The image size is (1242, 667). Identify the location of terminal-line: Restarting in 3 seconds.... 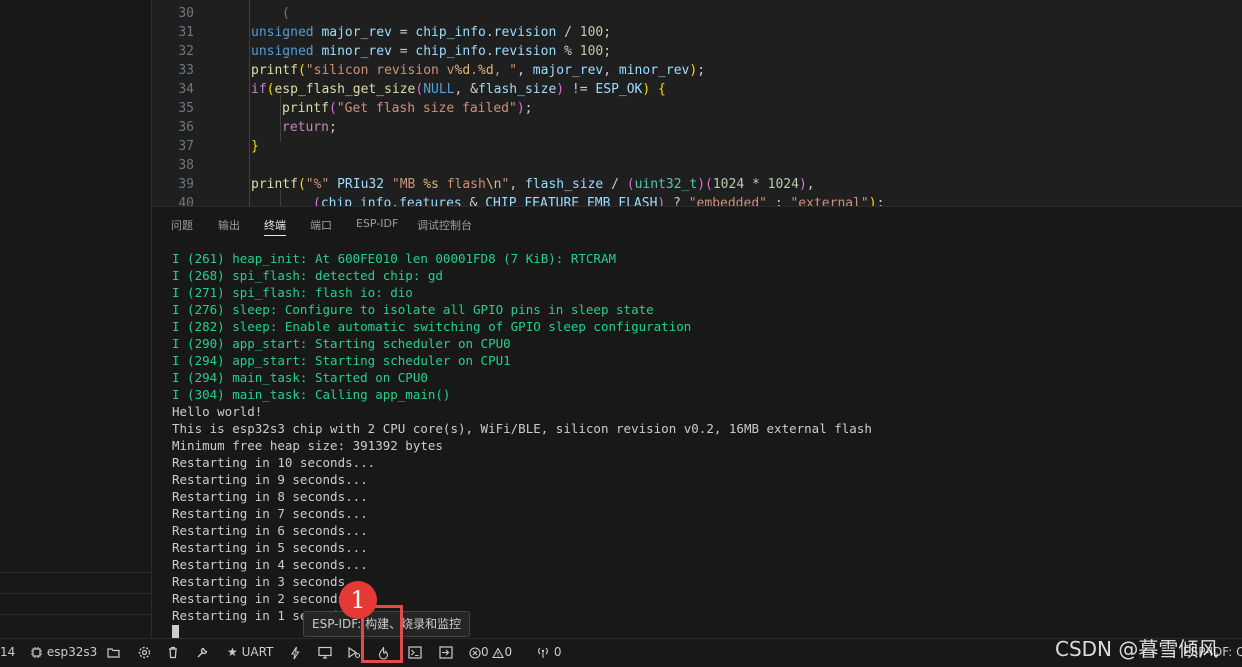
(270, 581).